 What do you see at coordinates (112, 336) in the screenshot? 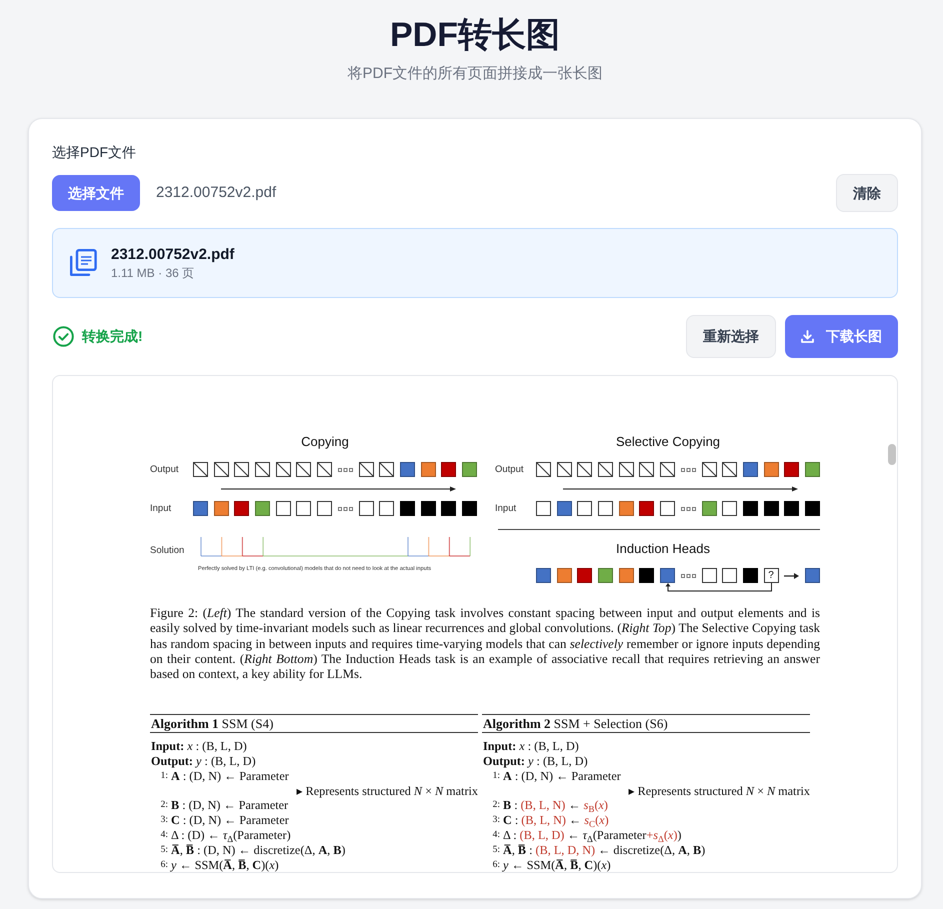
I see `status-message: 转换完成!` at bounding box center [112, 336].